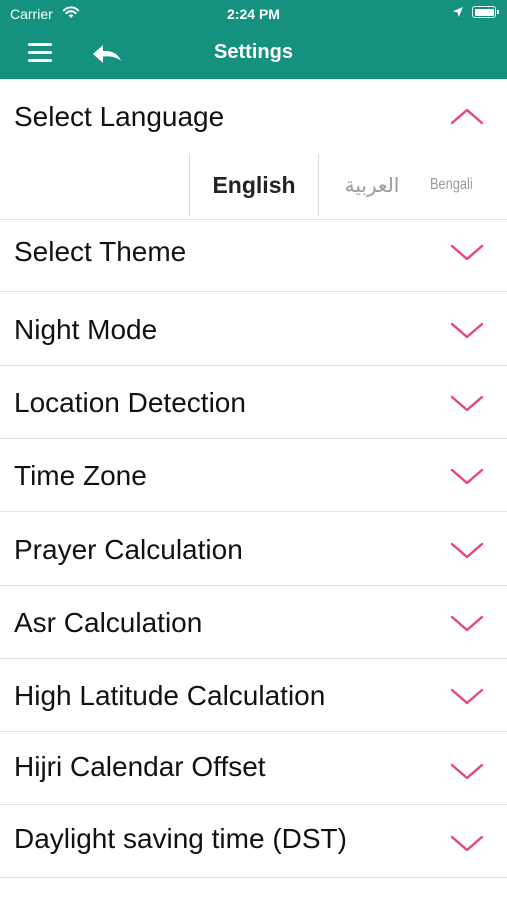 The width and height of the screenshot is (507, 900). I want to click on language-option-bengali: Bengali, so click(451, 185).